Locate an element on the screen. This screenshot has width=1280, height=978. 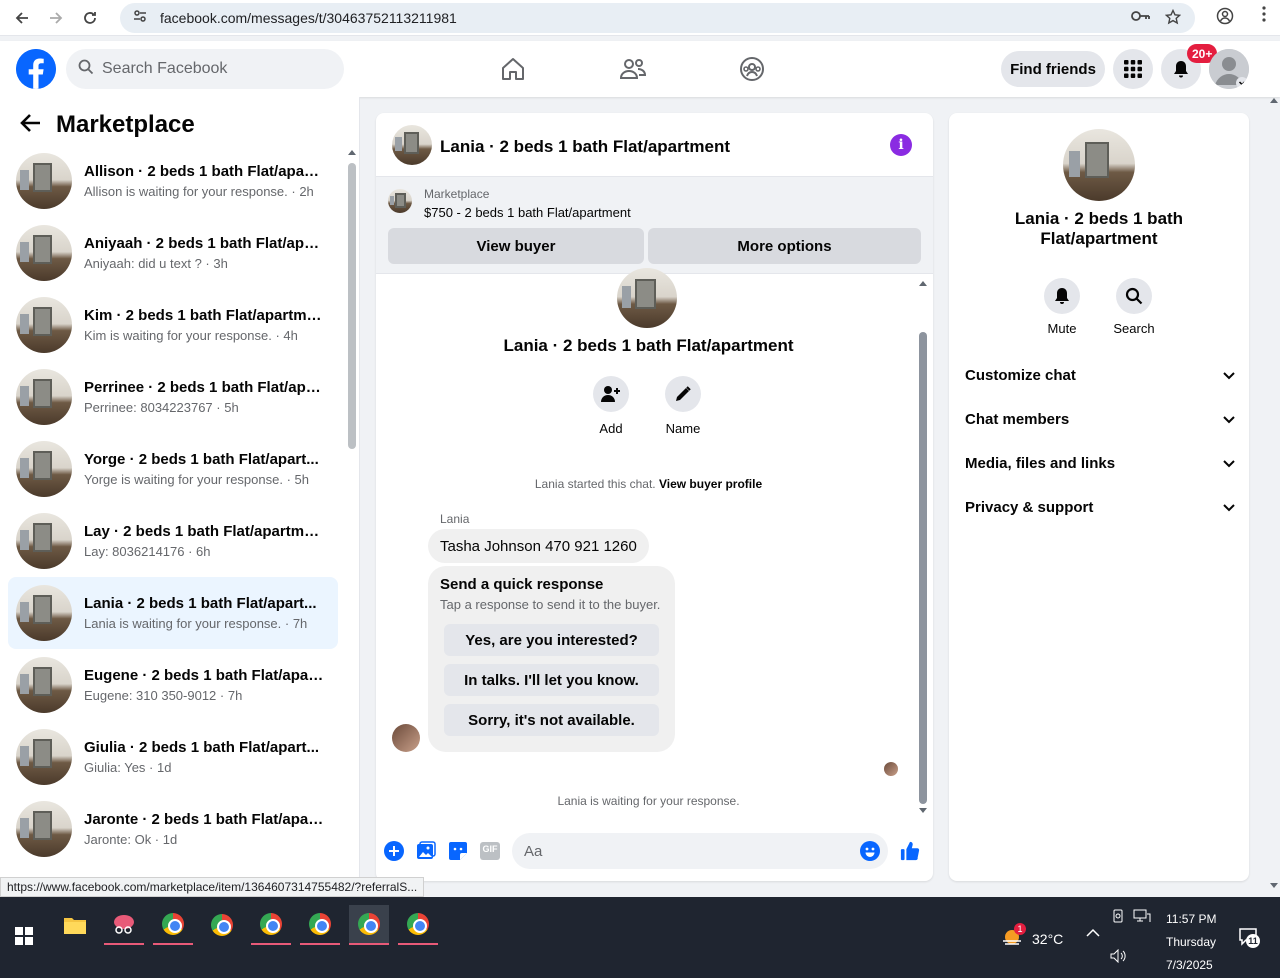
page-scrollbar is located at coordinates (1274, 497).